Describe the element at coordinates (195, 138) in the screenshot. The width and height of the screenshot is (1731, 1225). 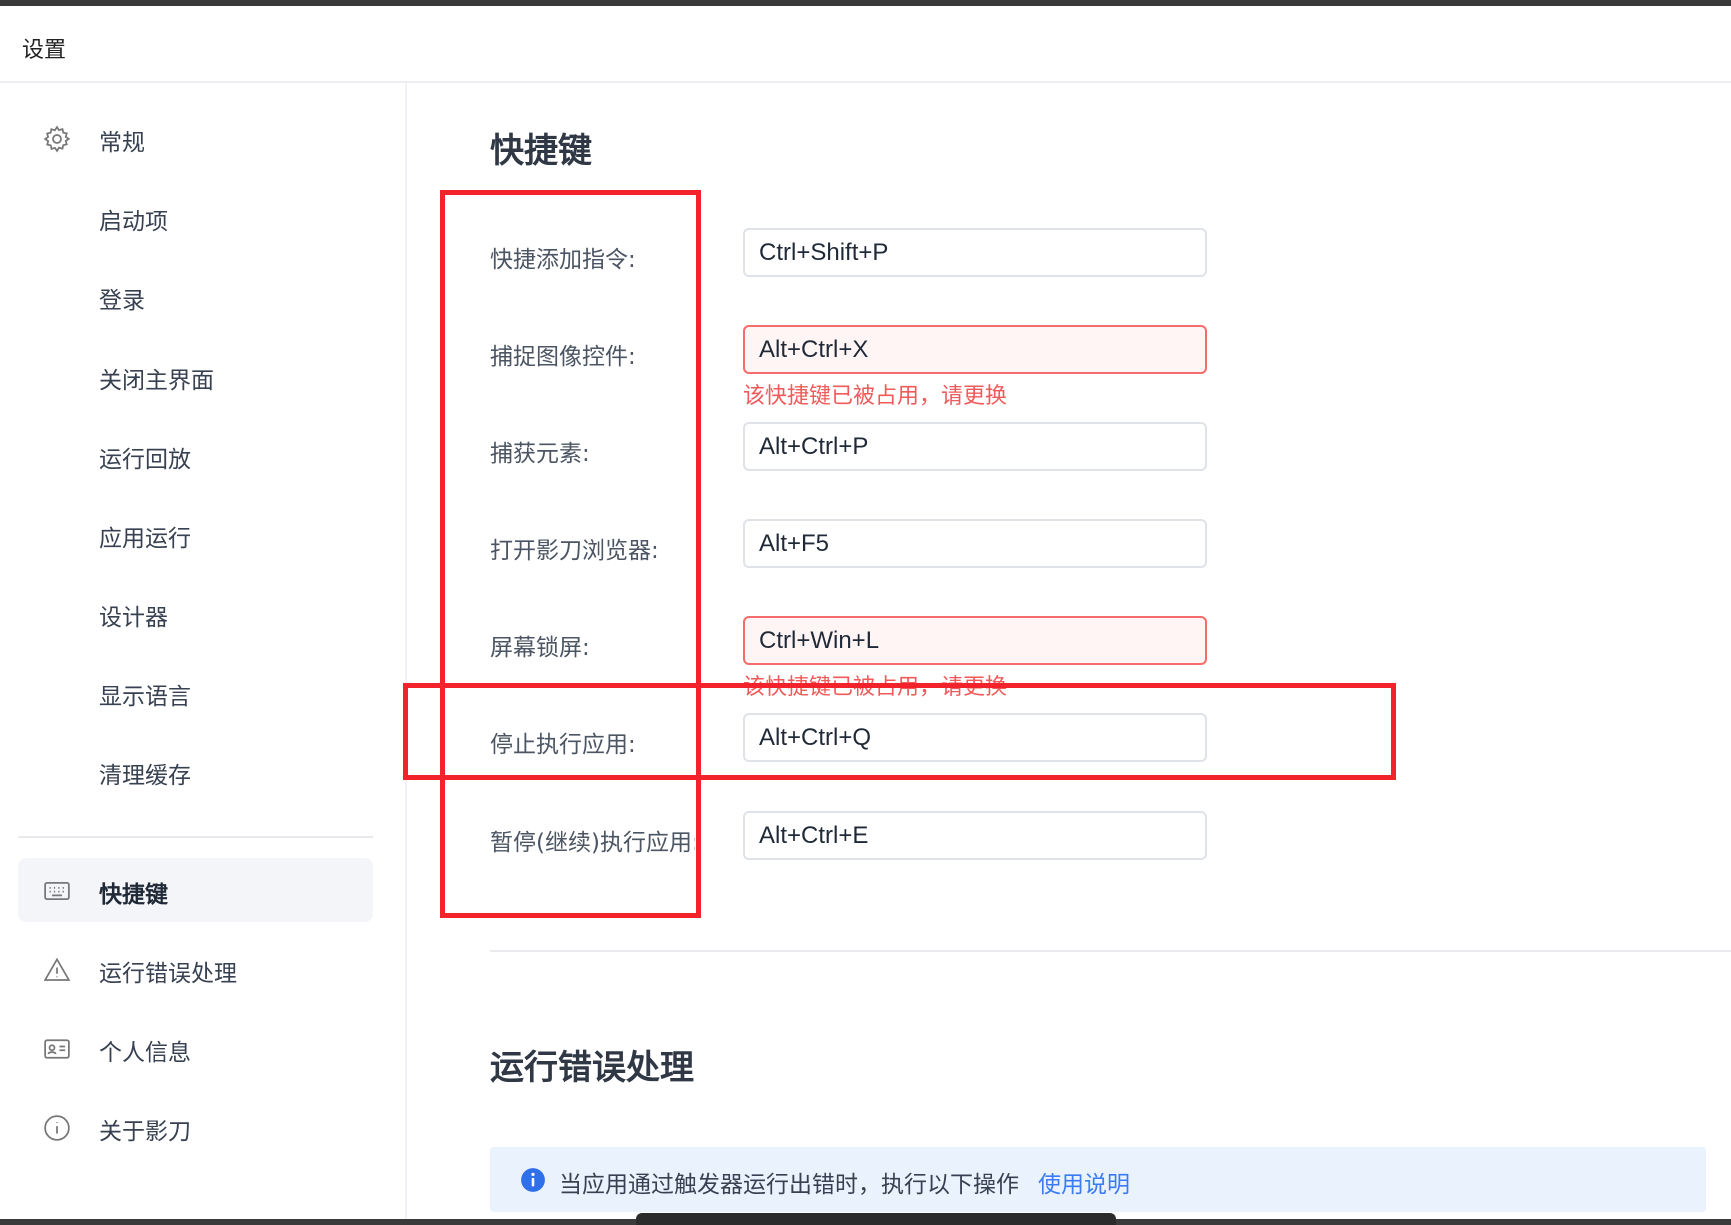
I see `sidebar-item-general: 常规` at that location.